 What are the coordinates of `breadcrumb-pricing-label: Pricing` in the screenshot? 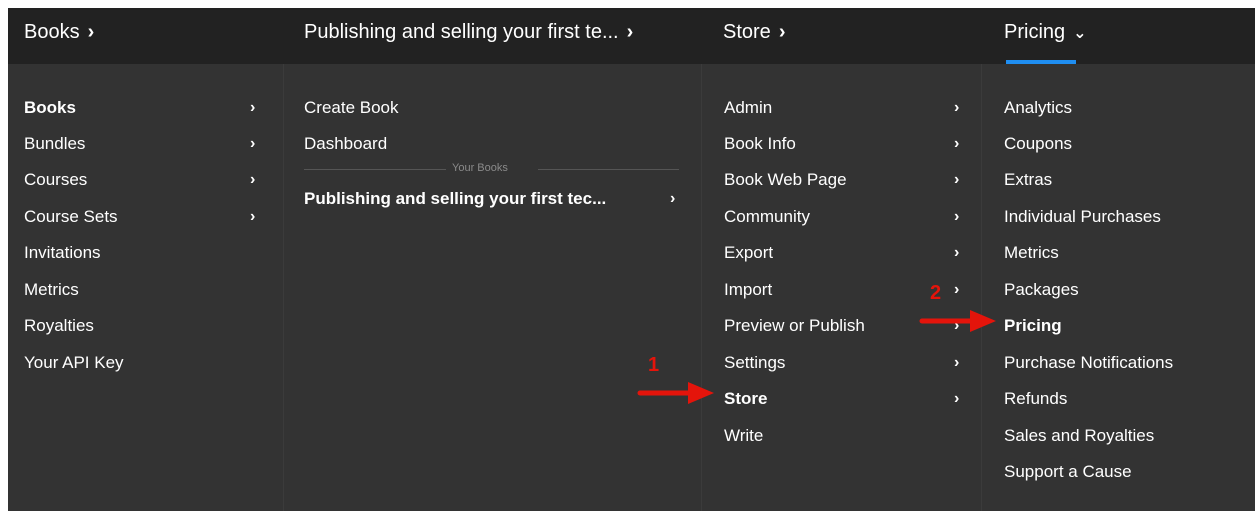 It's located at (1035, 32).